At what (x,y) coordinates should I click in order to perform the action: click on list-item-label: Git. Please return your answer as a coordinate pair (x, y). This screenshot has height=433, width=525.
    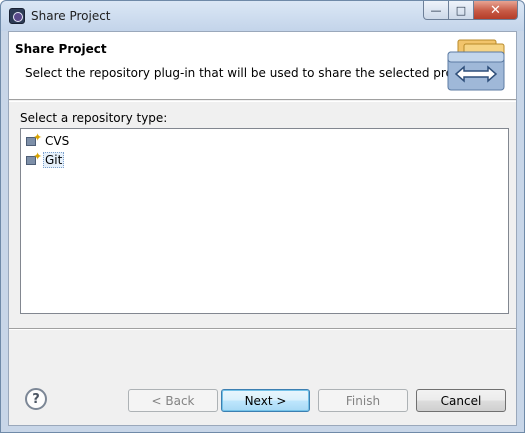
    Looking at the image, I should click on (54, 160).